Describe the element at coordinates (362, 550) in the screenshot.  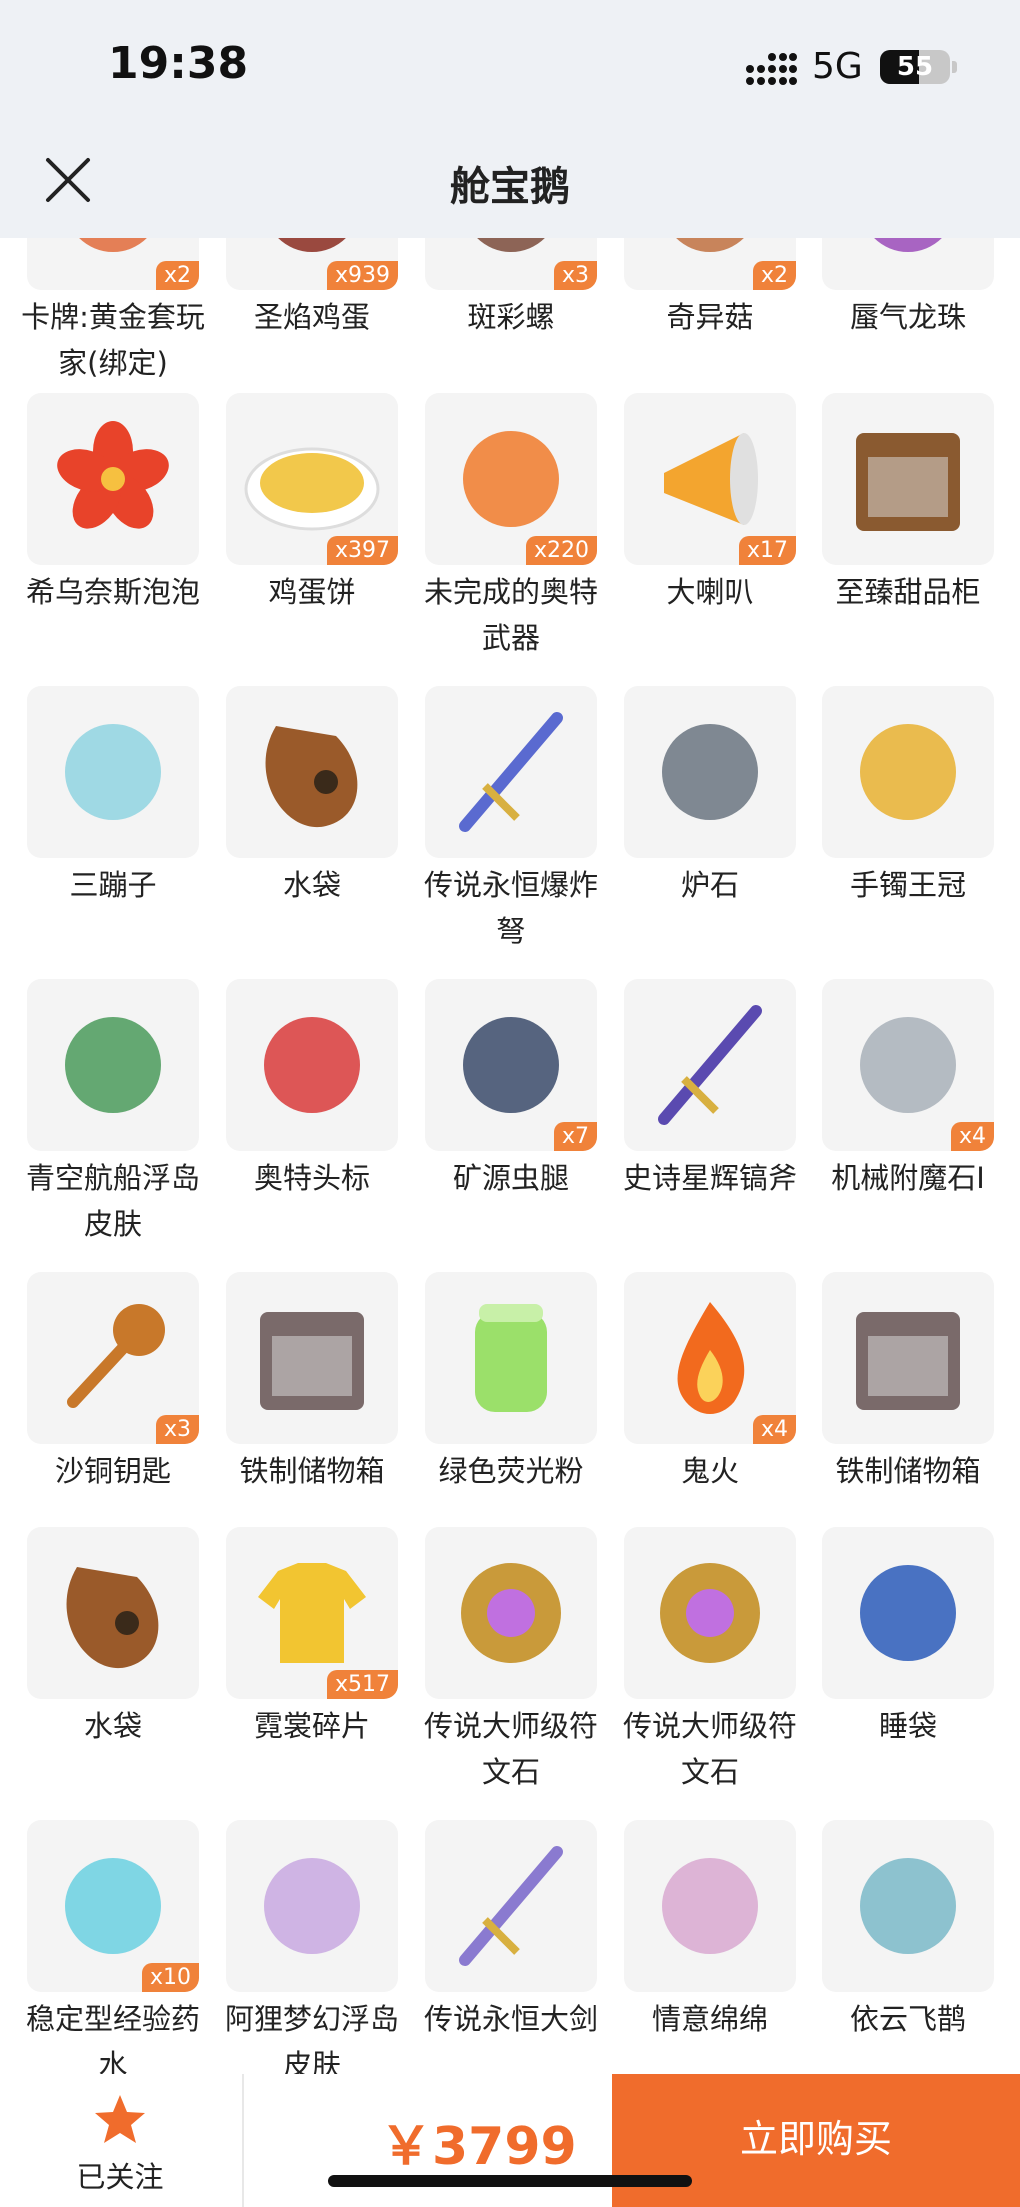
I see `quantity-badge: x397` at that location.